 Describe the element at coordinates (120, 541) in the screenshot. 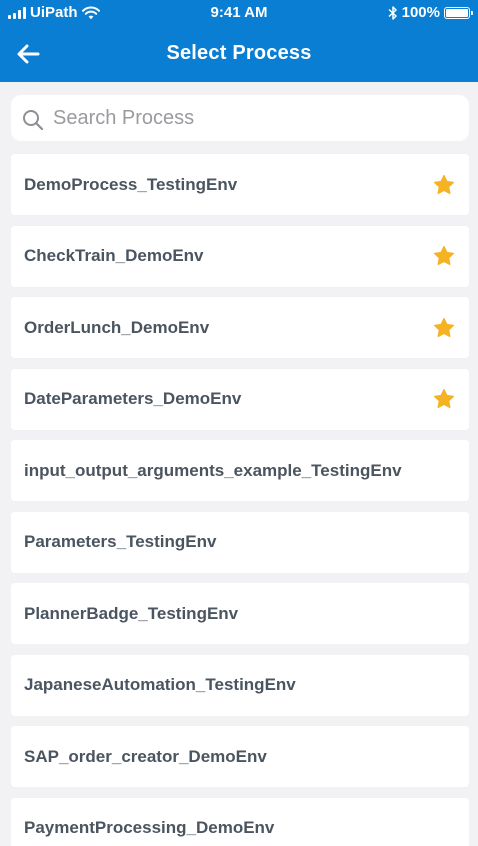

I see `process-name: Parameters_TestingEnv` at that location.